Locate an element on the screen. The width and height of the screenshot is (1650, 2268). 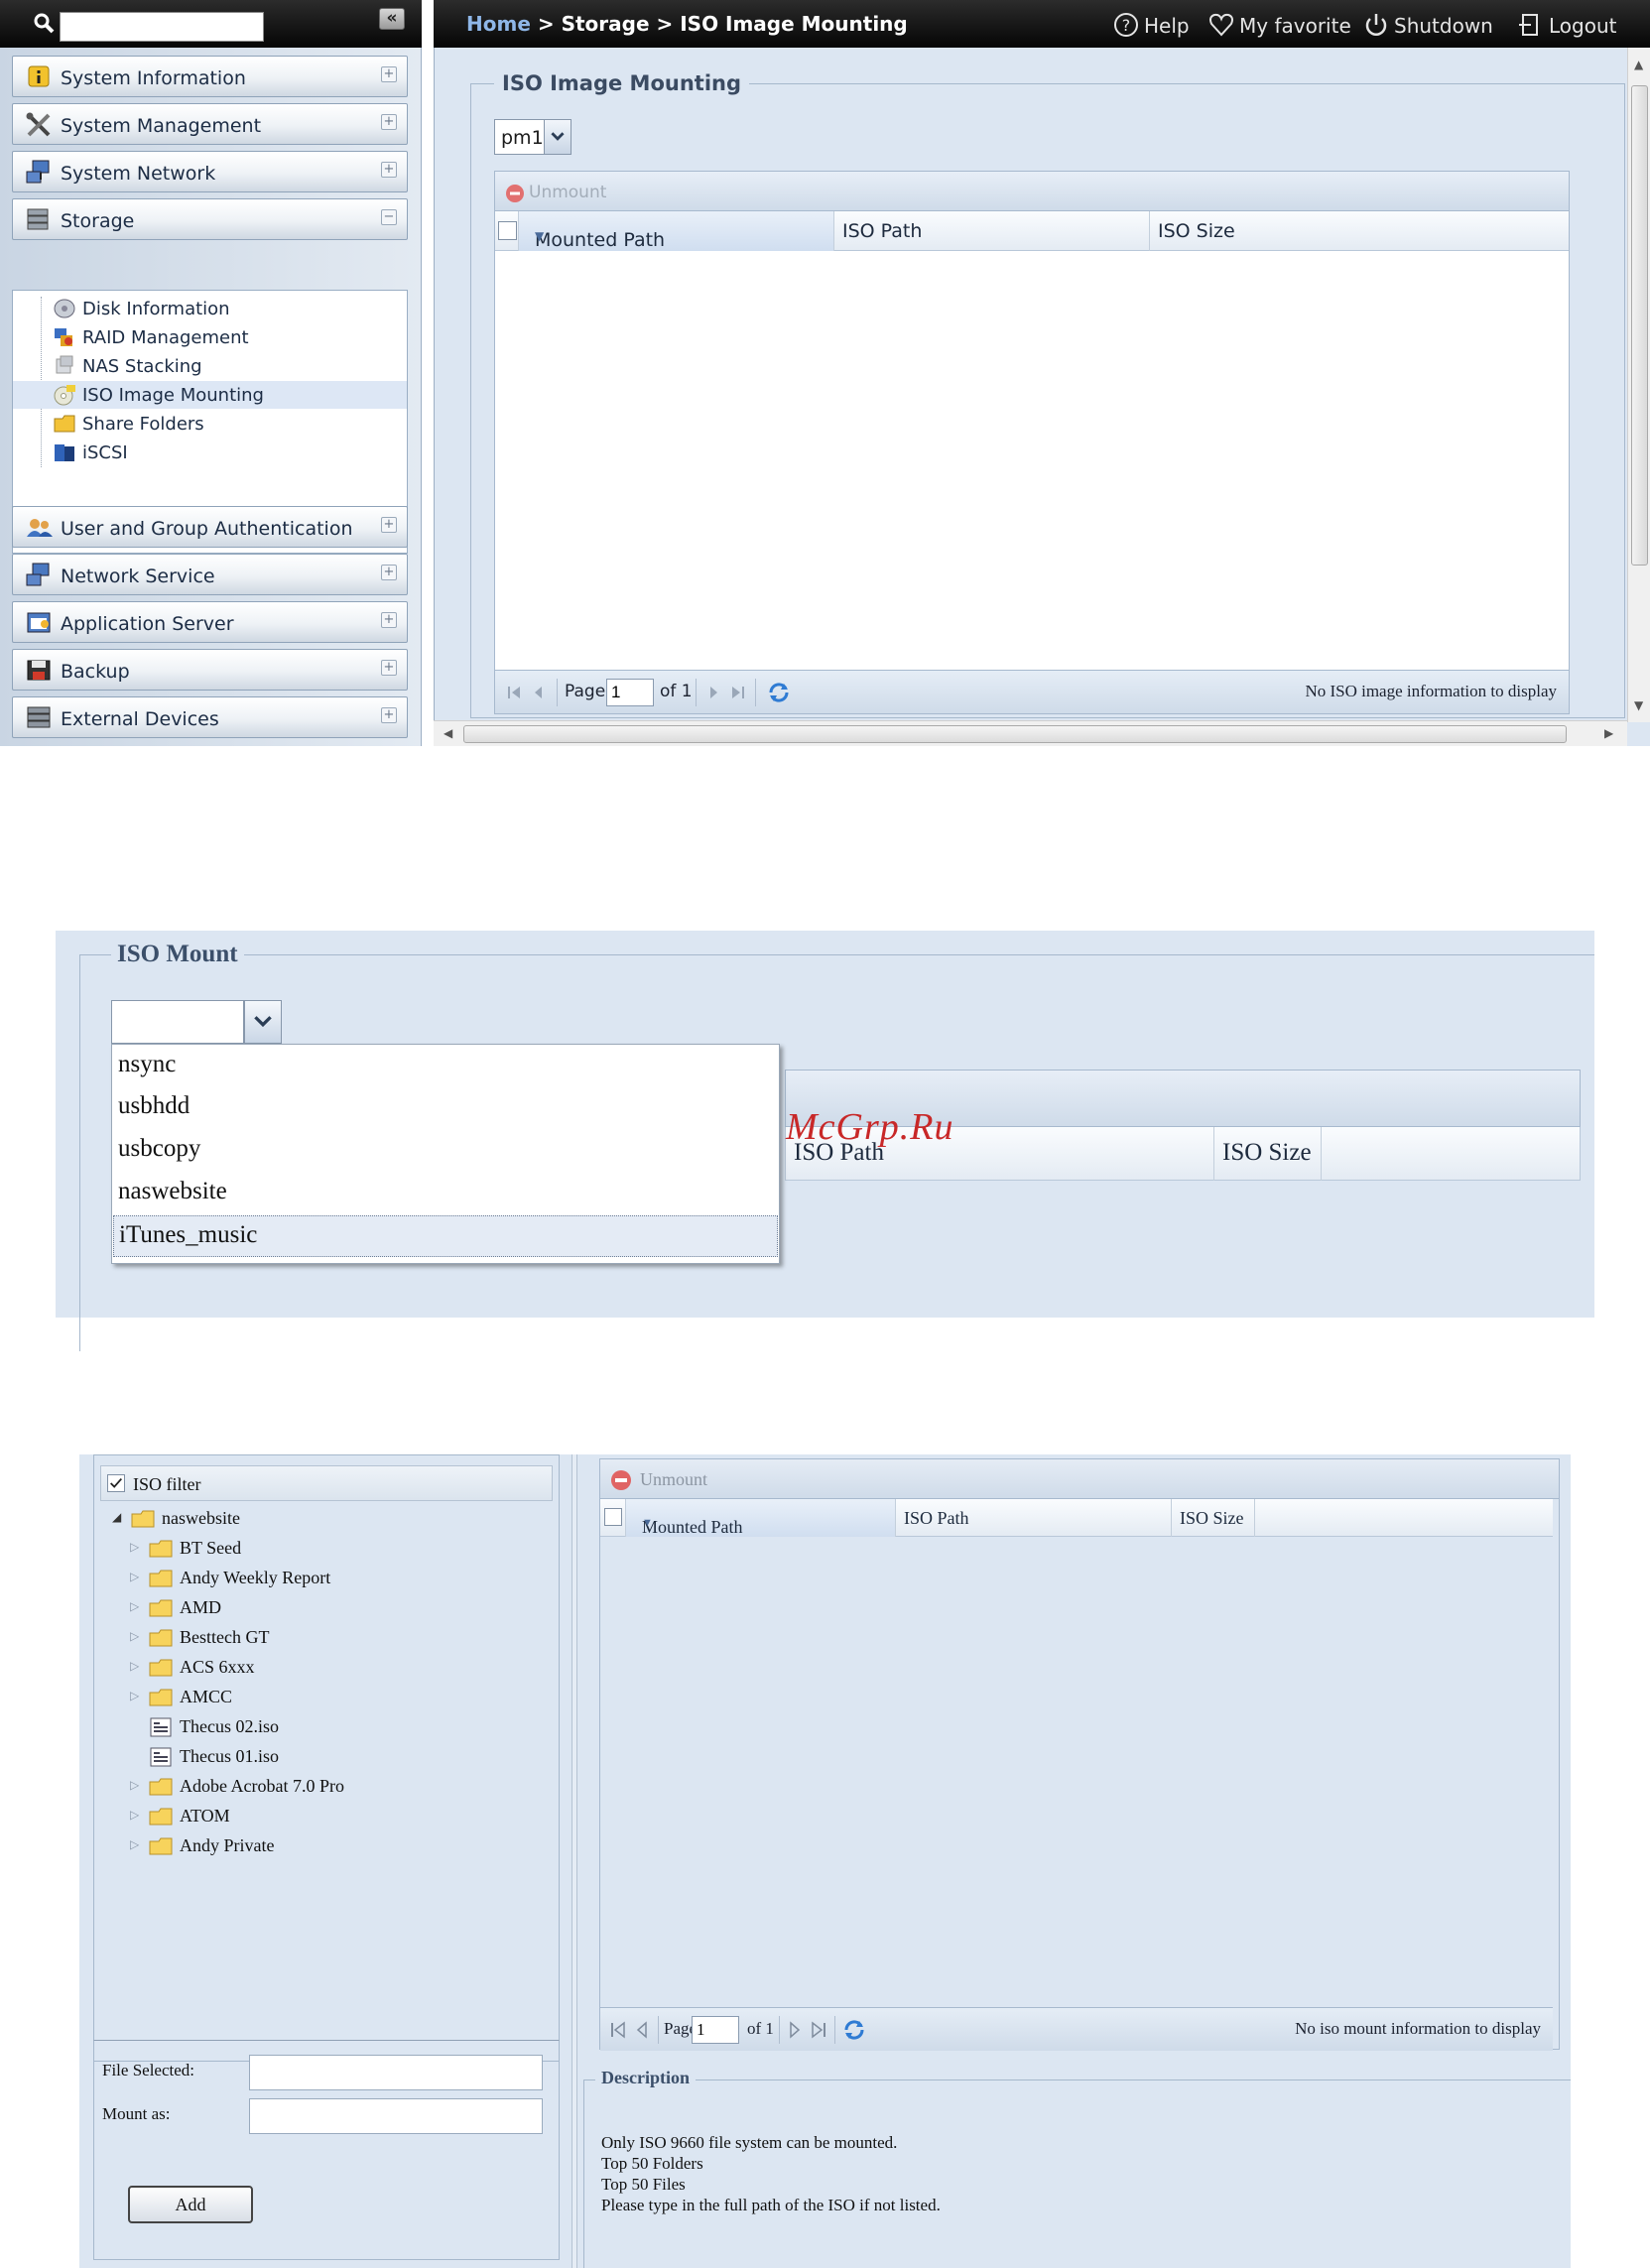
iso-filter-checkbox is located at coordinates (116, 1483).